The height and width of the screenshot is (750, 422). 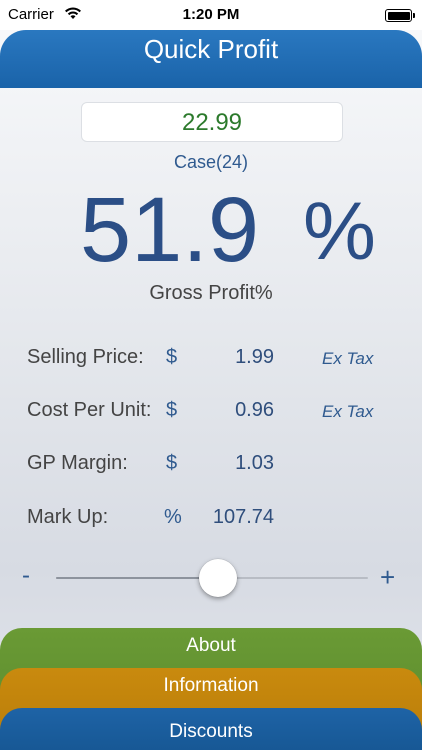 I want to click on app-header: Quick Profit, so click(x=211, y=59).